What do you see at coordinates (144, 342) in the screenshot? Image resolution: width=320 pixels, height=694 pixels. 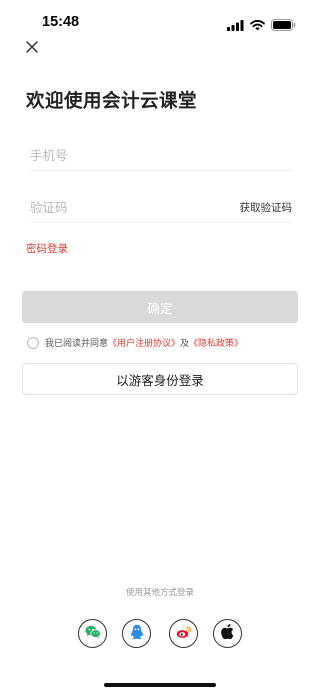 I see `user-agreement-link: 《用户注册协议》` at bounding box center [144, 342].